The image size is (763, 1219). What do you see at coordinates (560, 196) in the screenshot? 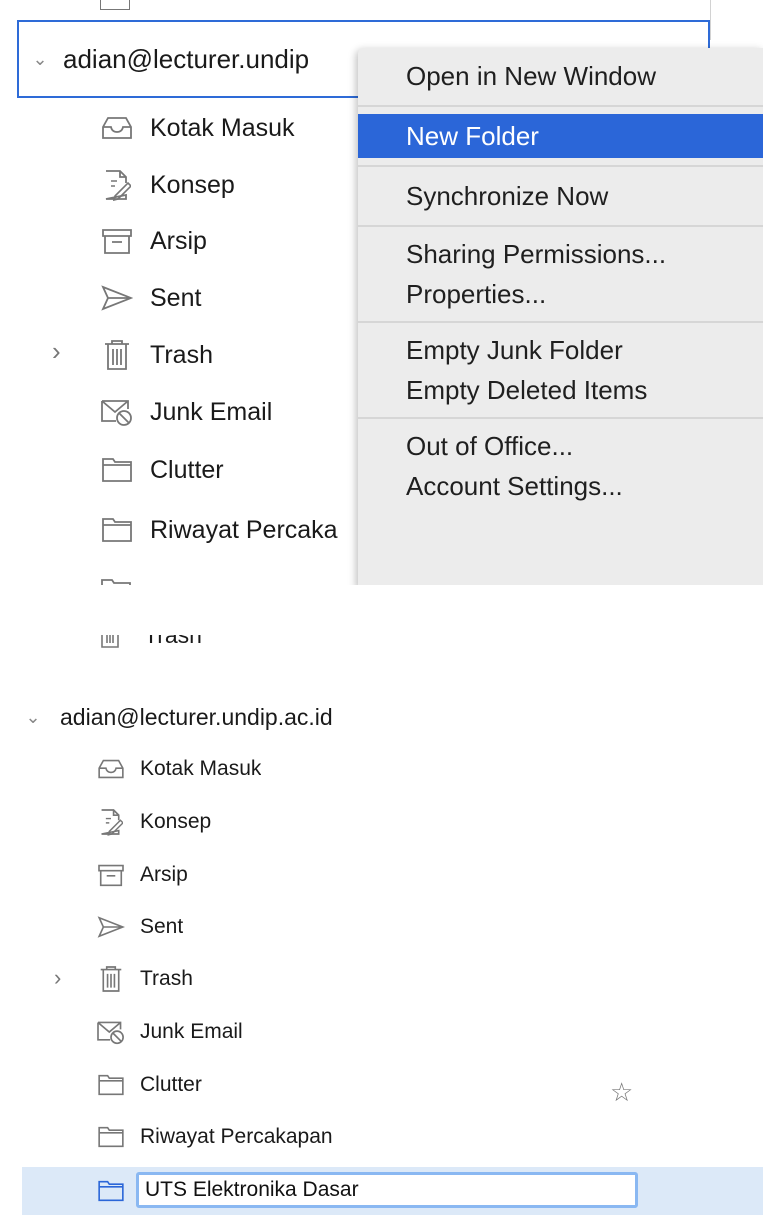
I see `menu-synchronize-now: Synchronize Now` at bounding box center [560, 196].